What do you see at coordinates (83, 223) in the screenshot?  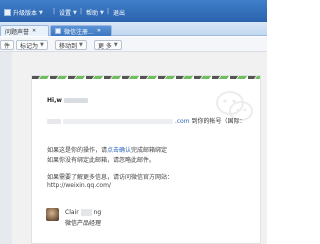 I see `signature-title: 微信产品经理` at bounding box center [83, 223].